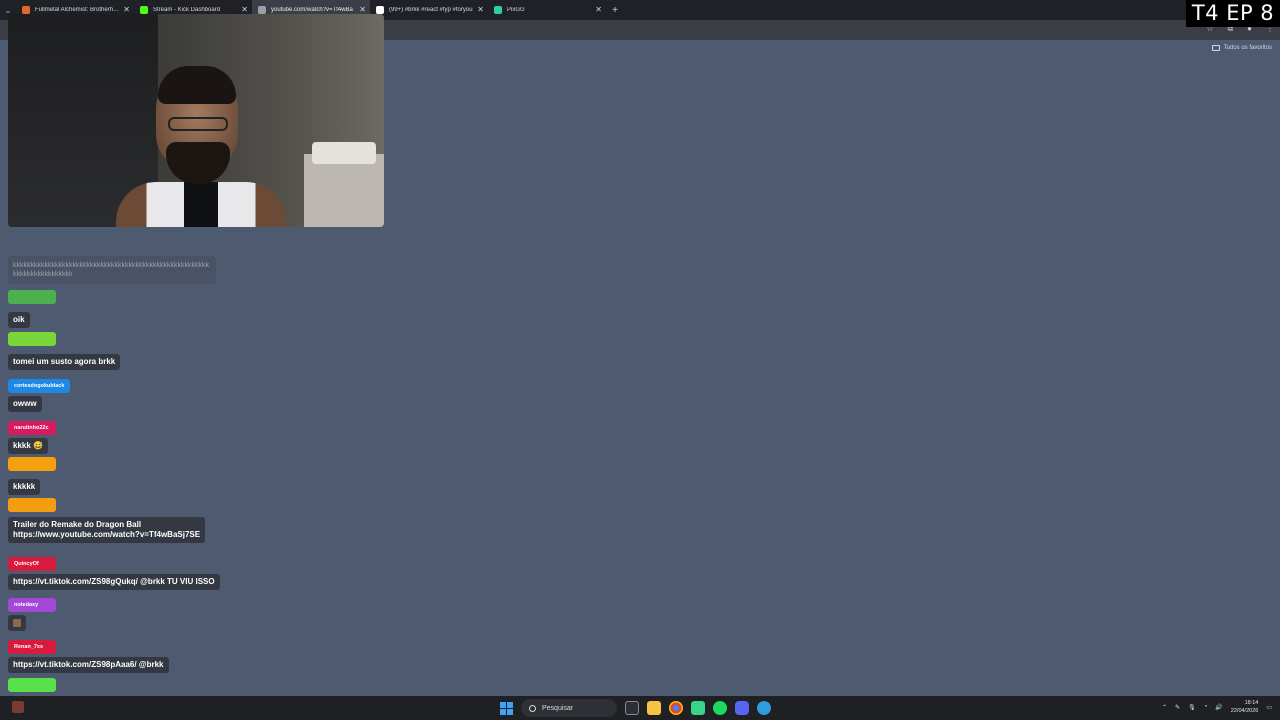 The height and width of the screenshot is (720, 1280). I want to click on volume-icon: 🔊, so click(1218, 707).